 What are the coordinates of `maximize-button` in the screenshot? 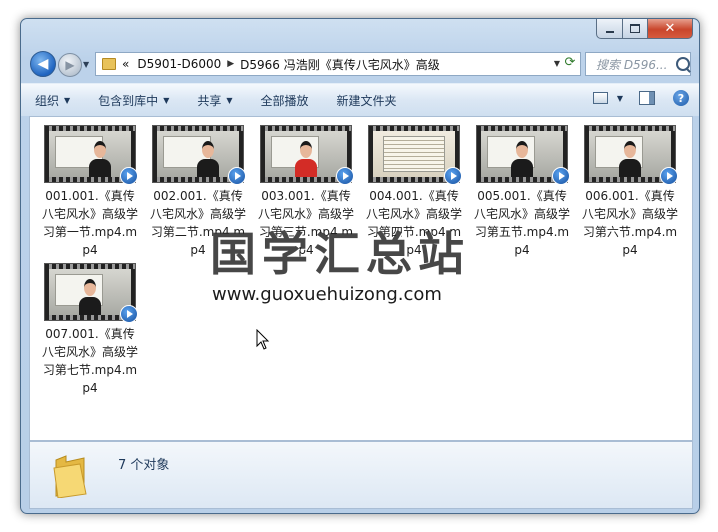 It's located at (635, 29).